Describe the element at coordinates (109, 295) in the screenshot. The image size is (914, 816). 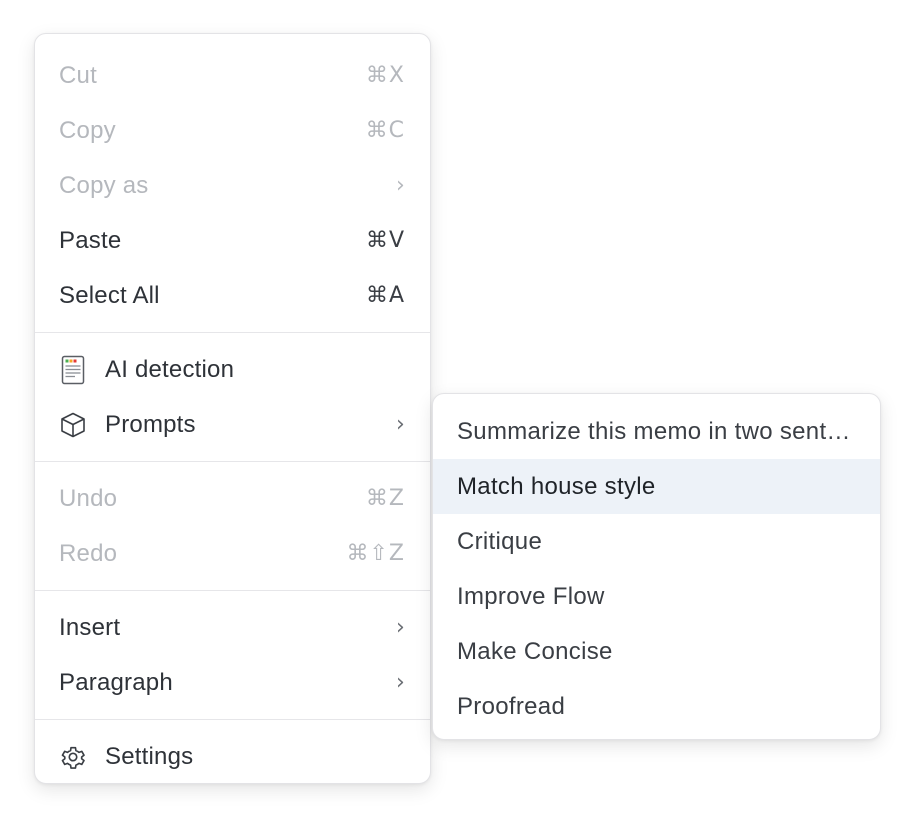
I see `menu-item-label: Select All` at that location.